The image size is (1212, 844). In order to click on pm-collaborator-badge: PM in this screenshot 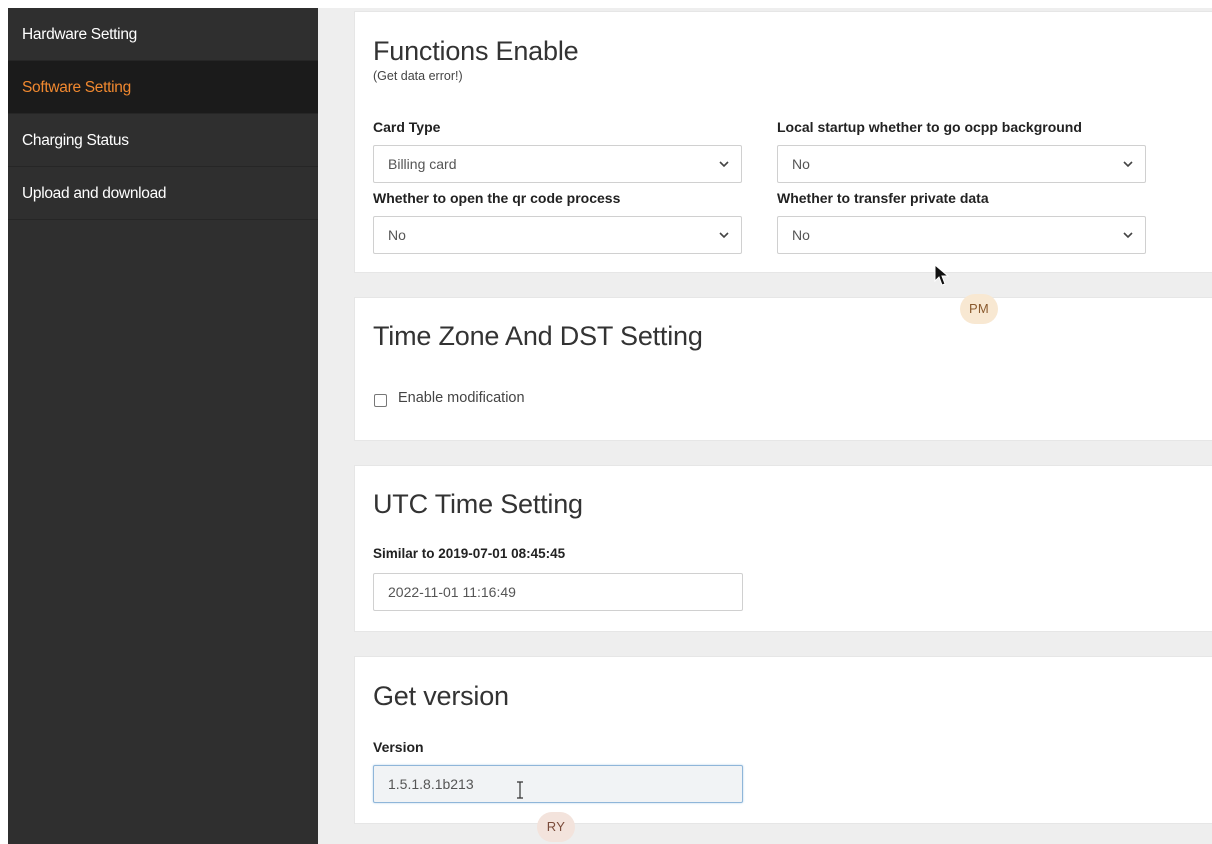, I will do `click(979, 309)`.